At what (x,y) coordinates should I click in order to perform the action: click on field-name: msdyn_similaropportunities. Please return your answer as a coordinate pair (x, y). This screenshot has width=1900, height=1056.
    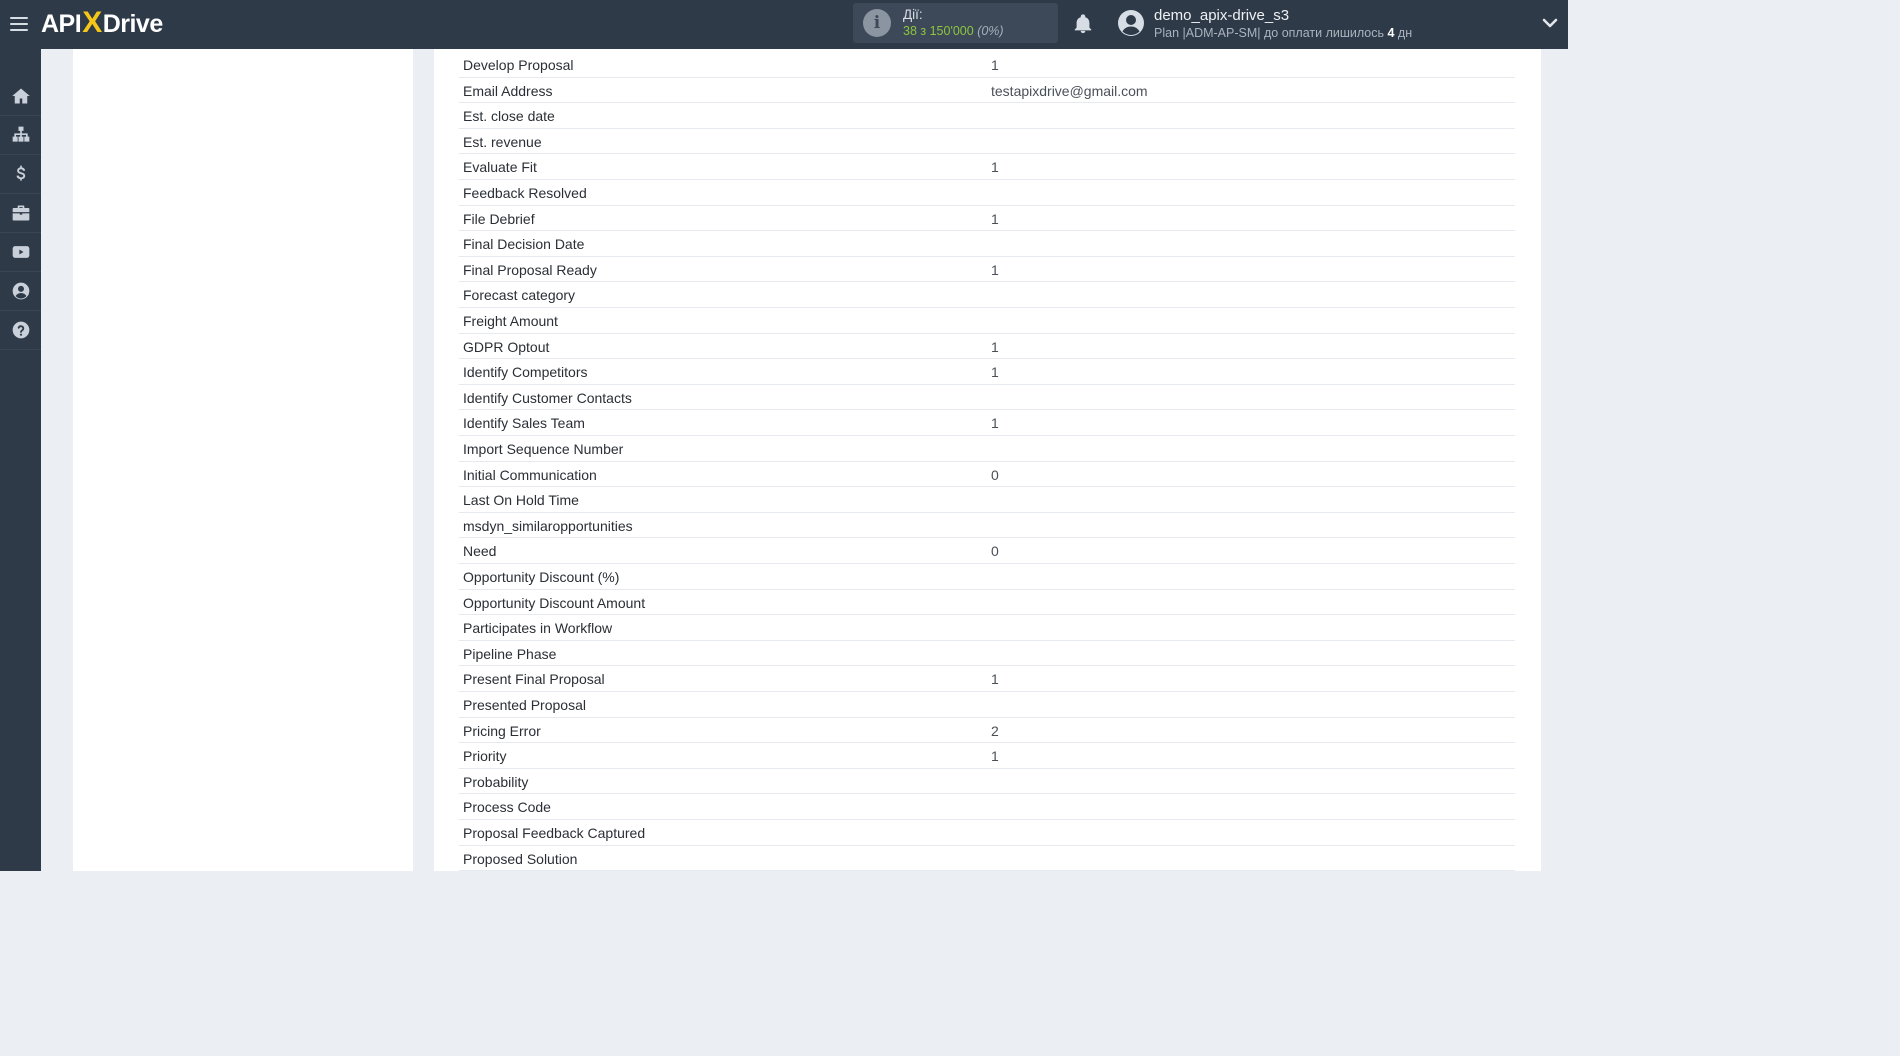
    Looking at the image, I should click on (548, 525).